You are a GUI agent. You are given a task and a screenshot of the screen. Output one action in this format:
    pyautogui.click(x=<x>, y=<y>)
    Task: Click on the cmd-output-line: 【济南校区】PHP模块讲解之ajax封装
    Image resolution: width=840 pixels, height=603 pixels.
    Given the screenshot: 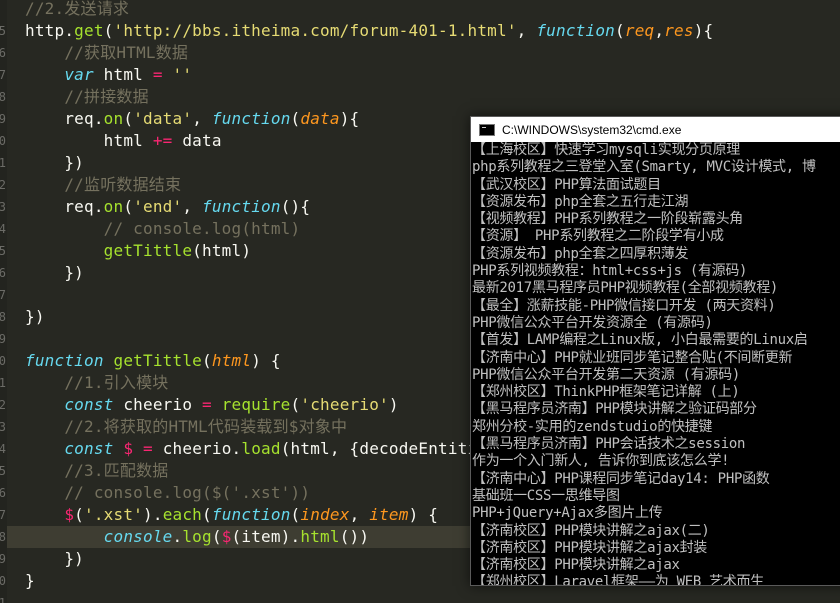 What is the action you would take?
    pyautogui.click(x=590, y=547)
    